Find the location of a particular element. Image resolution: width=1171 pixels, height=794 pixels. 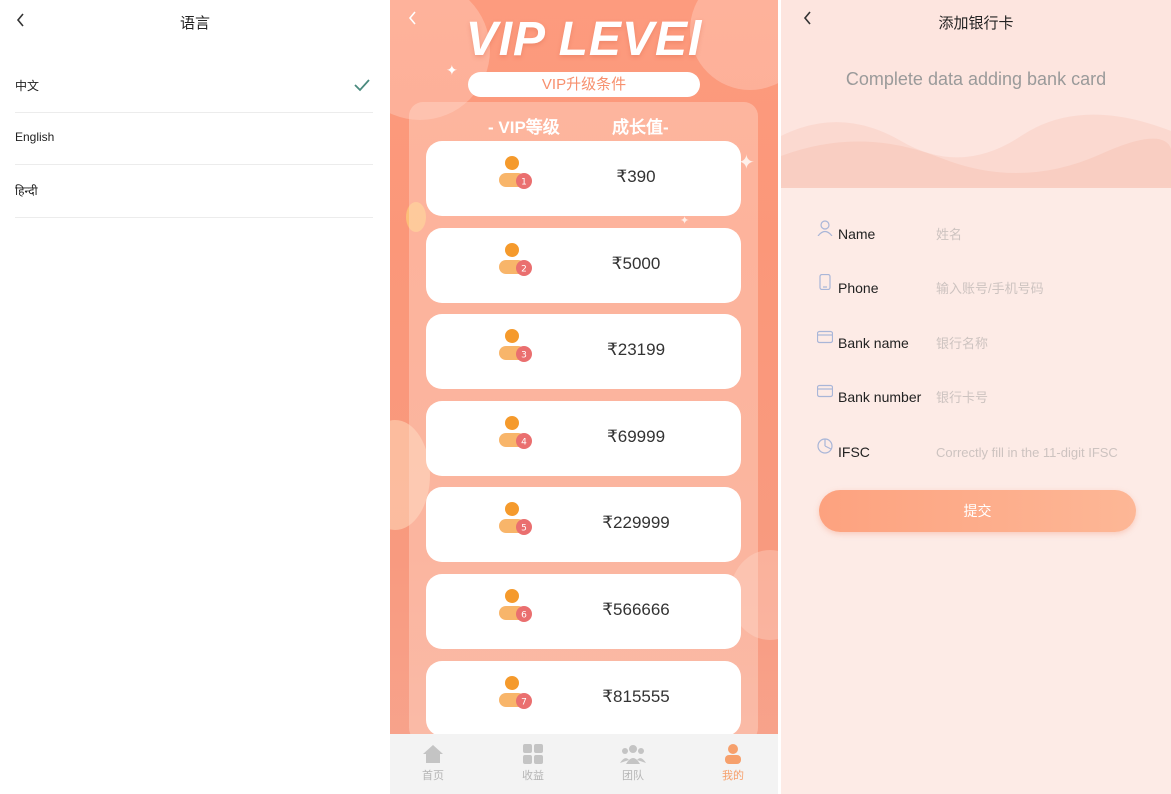

field-label: IFSC is located at coordinates (854, 452).